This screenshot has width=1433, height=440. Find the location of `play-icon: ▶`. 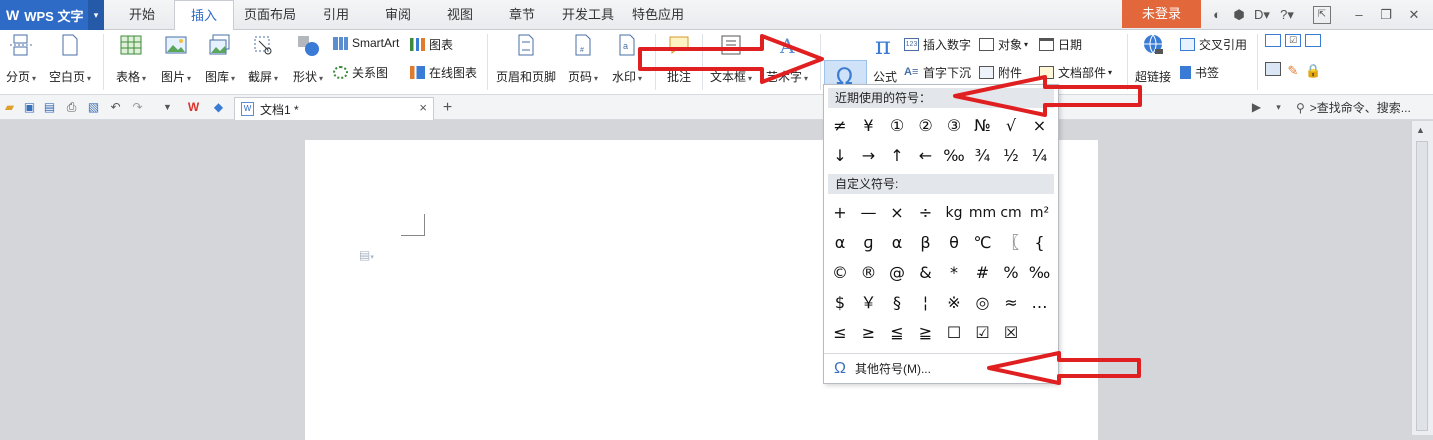

play-icon: ▶ is located at coordinates (1256, 107).